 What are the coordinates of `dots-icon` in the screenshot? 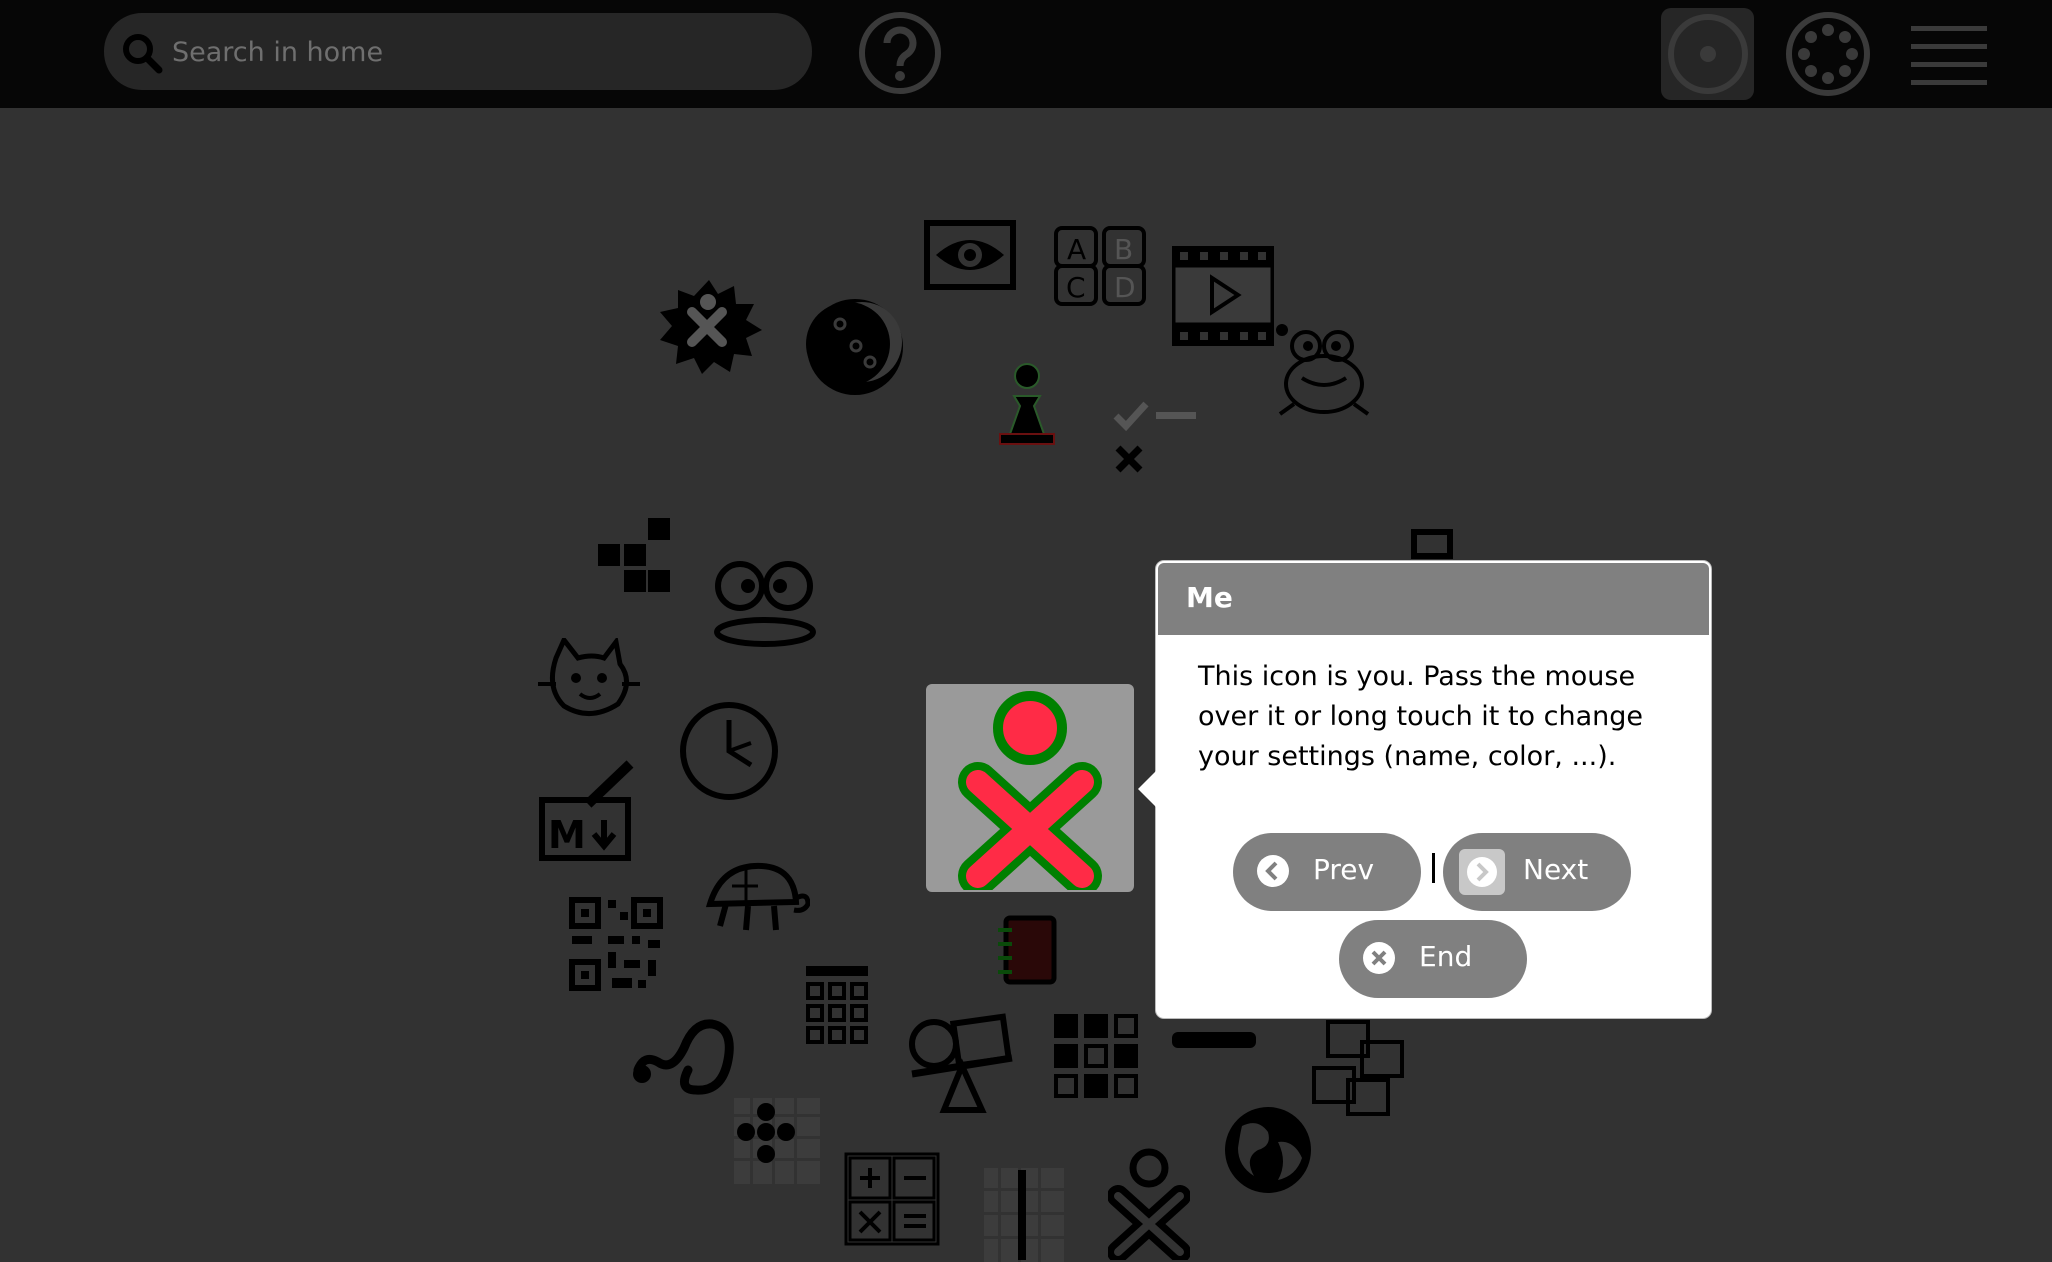 It's located at (777, 1141).